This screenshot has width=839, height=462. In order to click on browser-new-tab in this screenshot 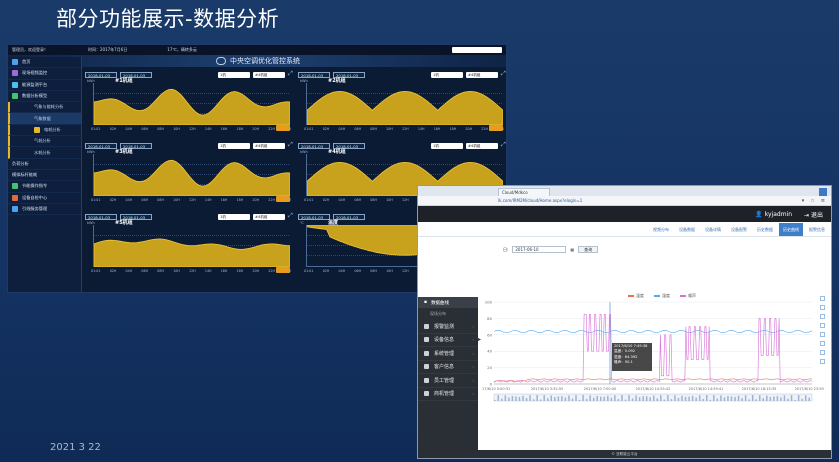, I will do `click(823, 192)`.